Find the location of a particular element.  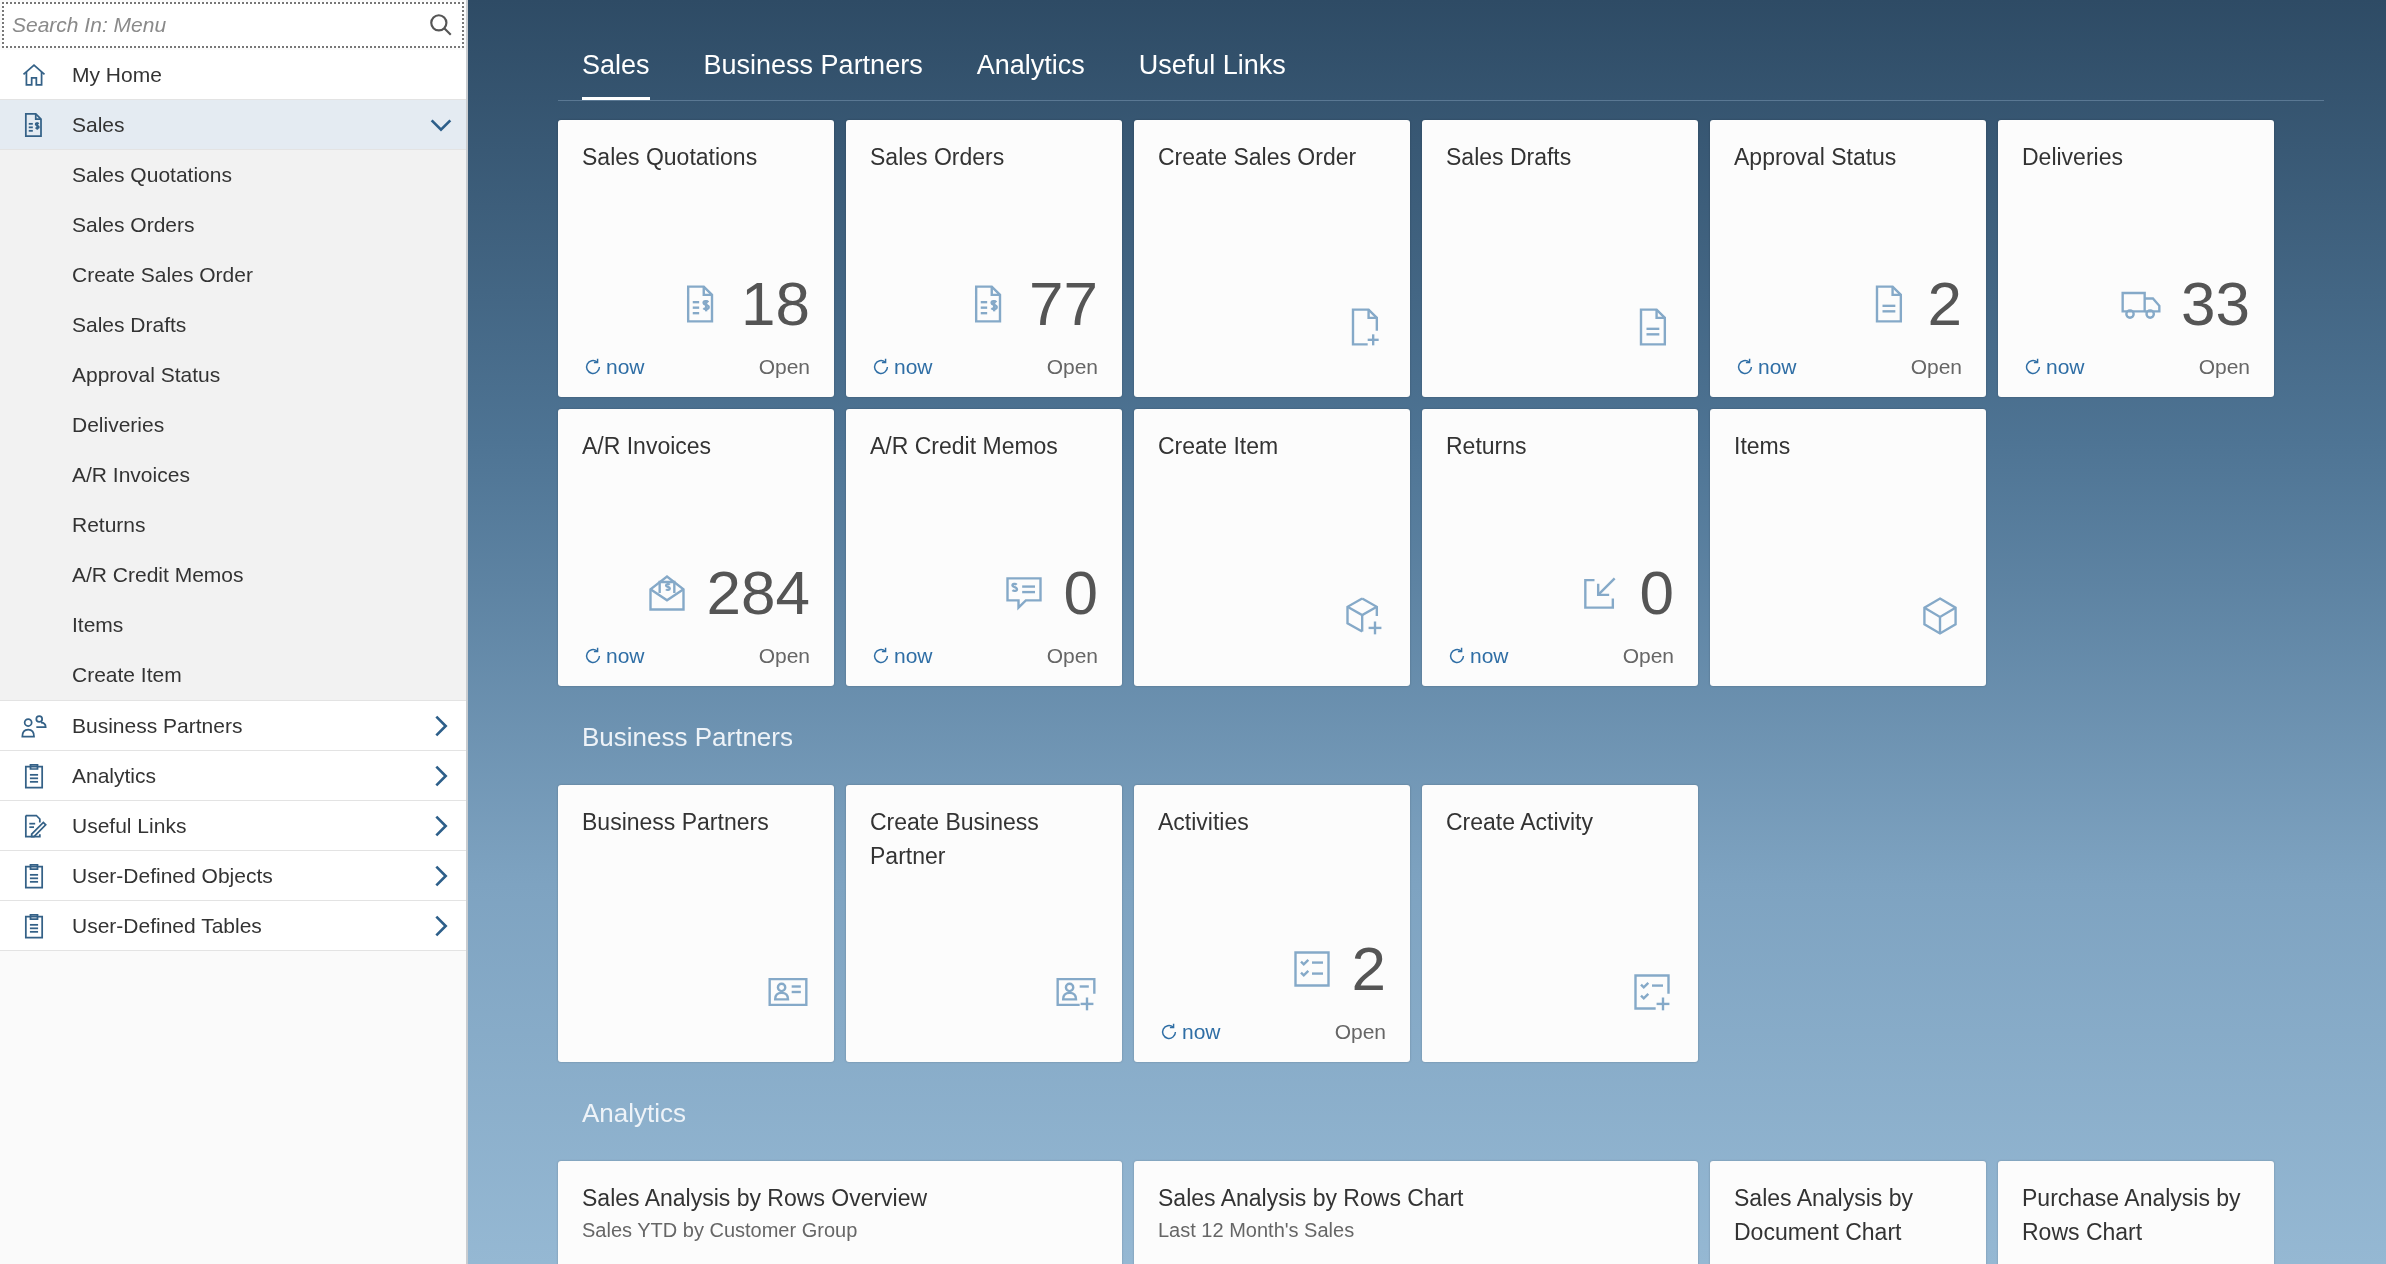

tile-title: Create Item is located at coordinates (1219, 446).